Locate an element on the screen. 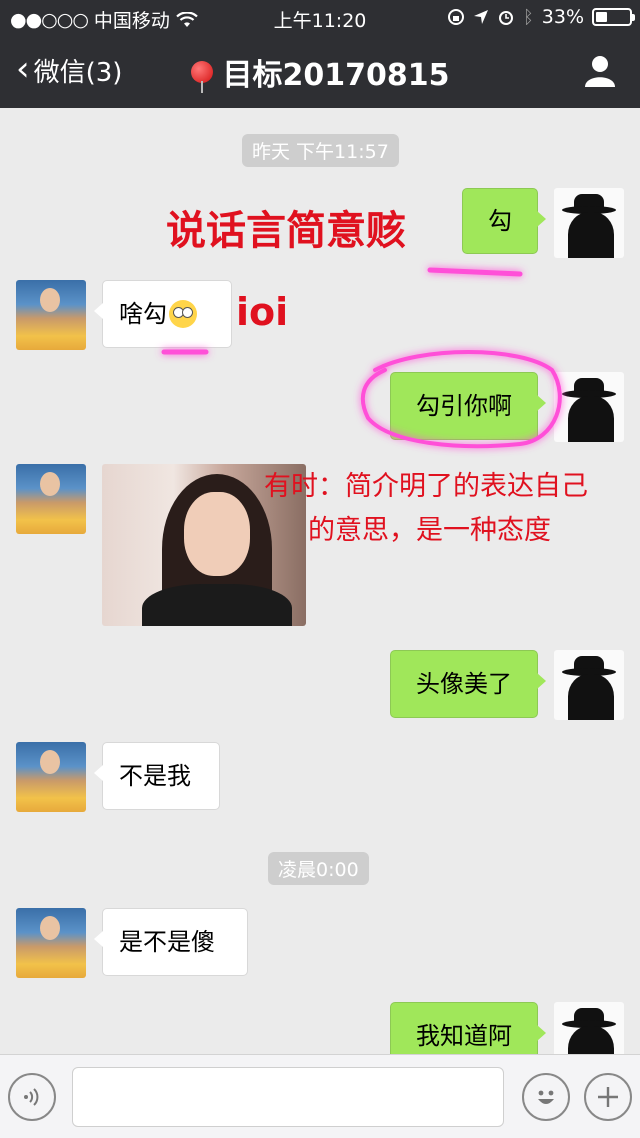 The height and width of the screenshot is (1138, 640). smiley-icon is located at coordinates (546, 1097).